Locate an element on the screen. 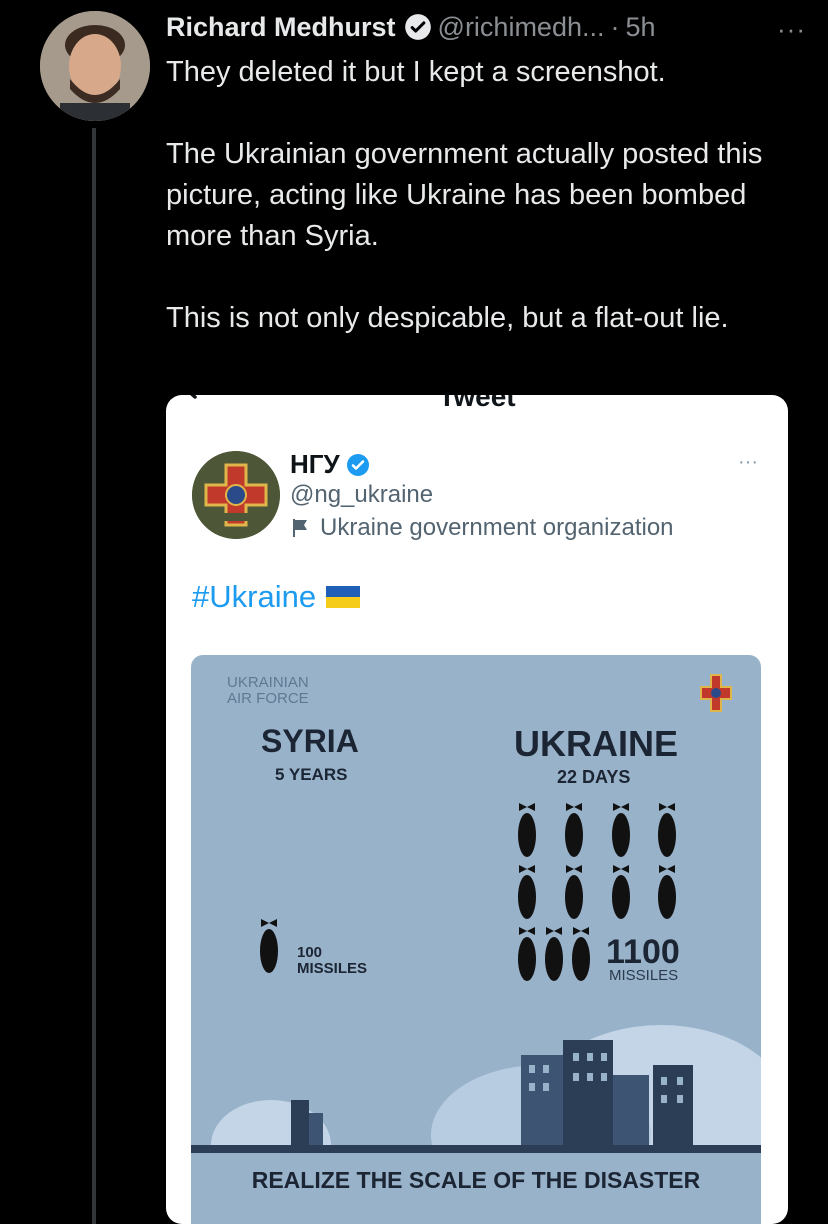 The width and height of the screenshot is (828, 1224). tweet-paragraph: They deleted it but I kept a screenshot. is located at coordinates (416, 72).